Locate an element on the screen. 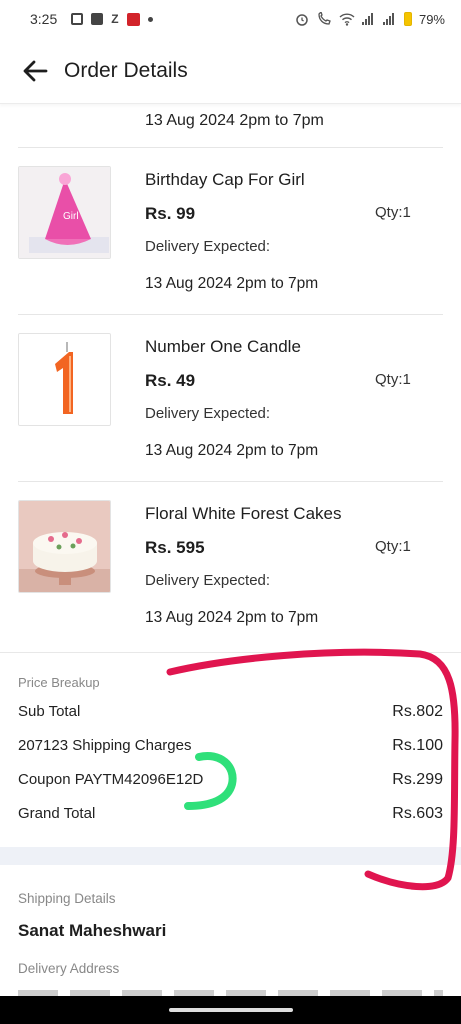  home-gesture-handle is located at coordinates (230, 1010).